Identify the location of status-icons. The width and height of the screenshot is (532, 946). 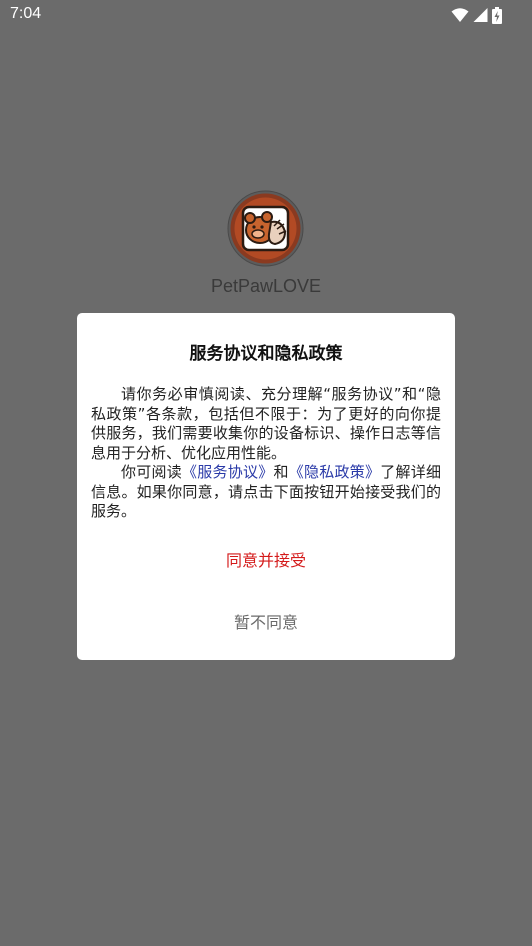
(476, 15).